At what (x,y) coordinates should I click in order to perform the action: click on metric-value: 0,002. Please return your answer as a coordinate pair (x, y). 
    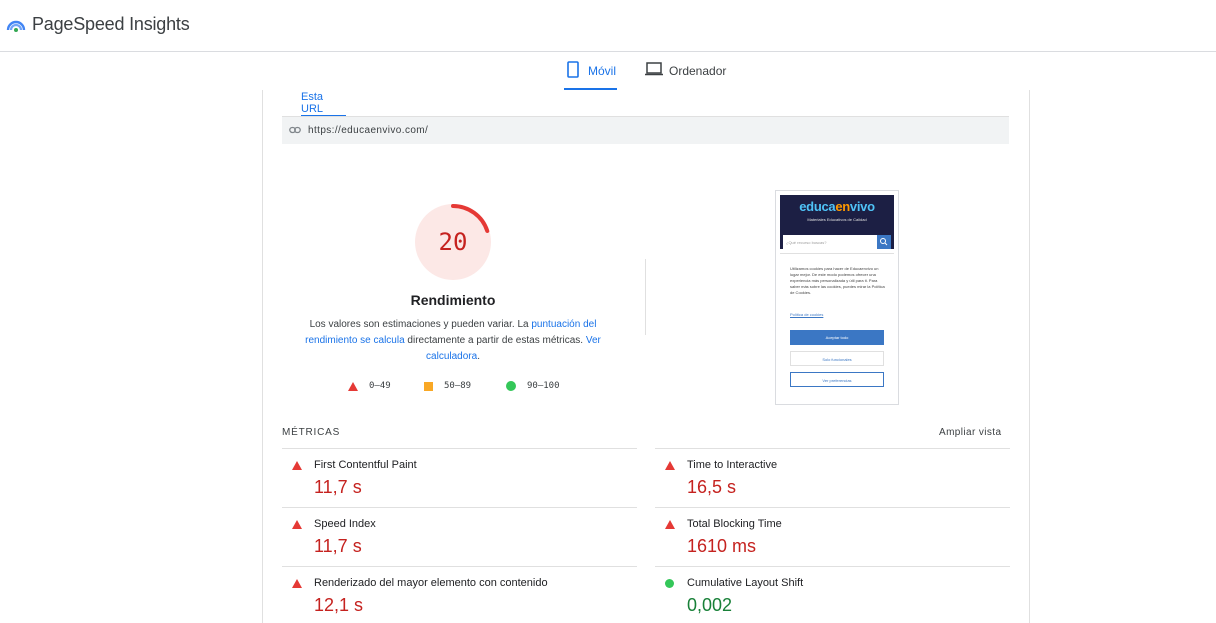
    Looking at the image, I should click on (710, 605).